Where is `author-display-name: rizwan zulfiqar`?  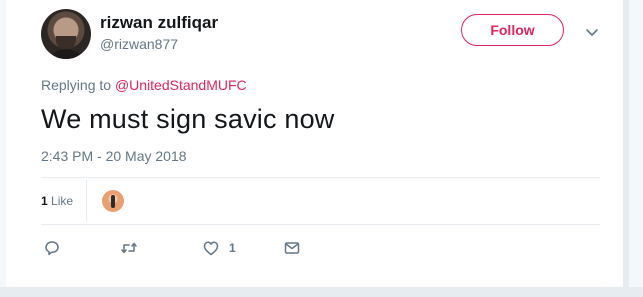
author-display-name: rizwan zulfiqar is located at coordinates (159, 23).